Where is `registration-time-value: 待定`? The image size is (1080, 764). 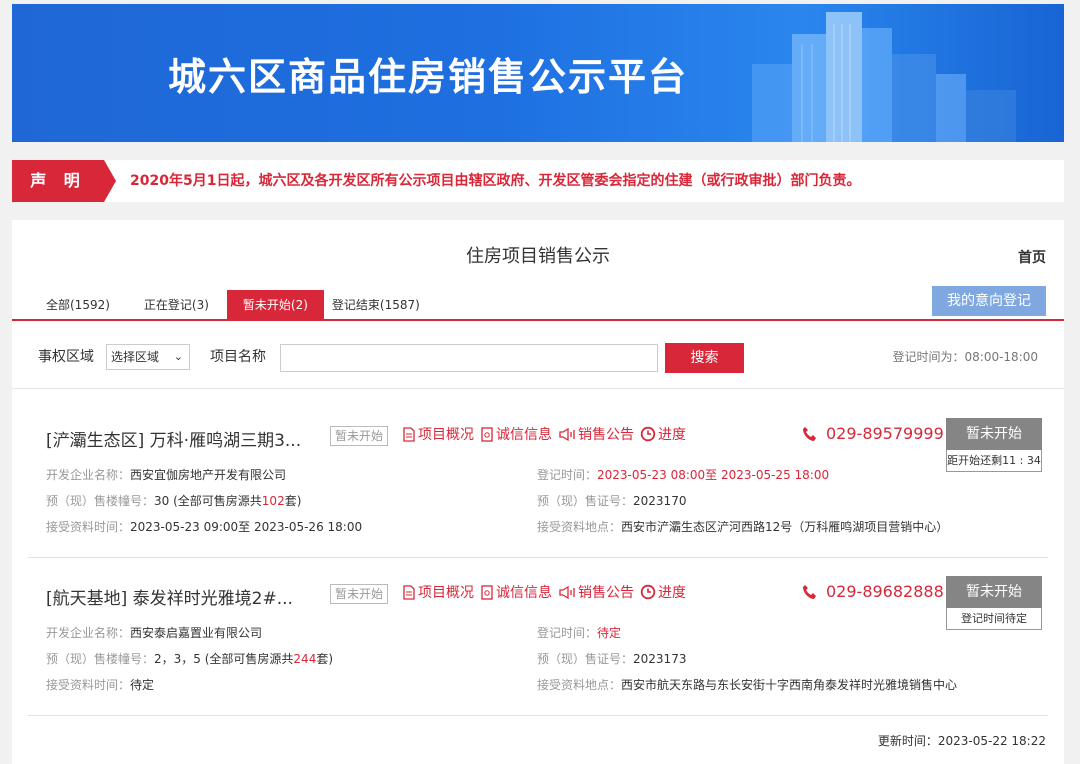
registration-time-value: 待定 is located at coordinates (609, 633).